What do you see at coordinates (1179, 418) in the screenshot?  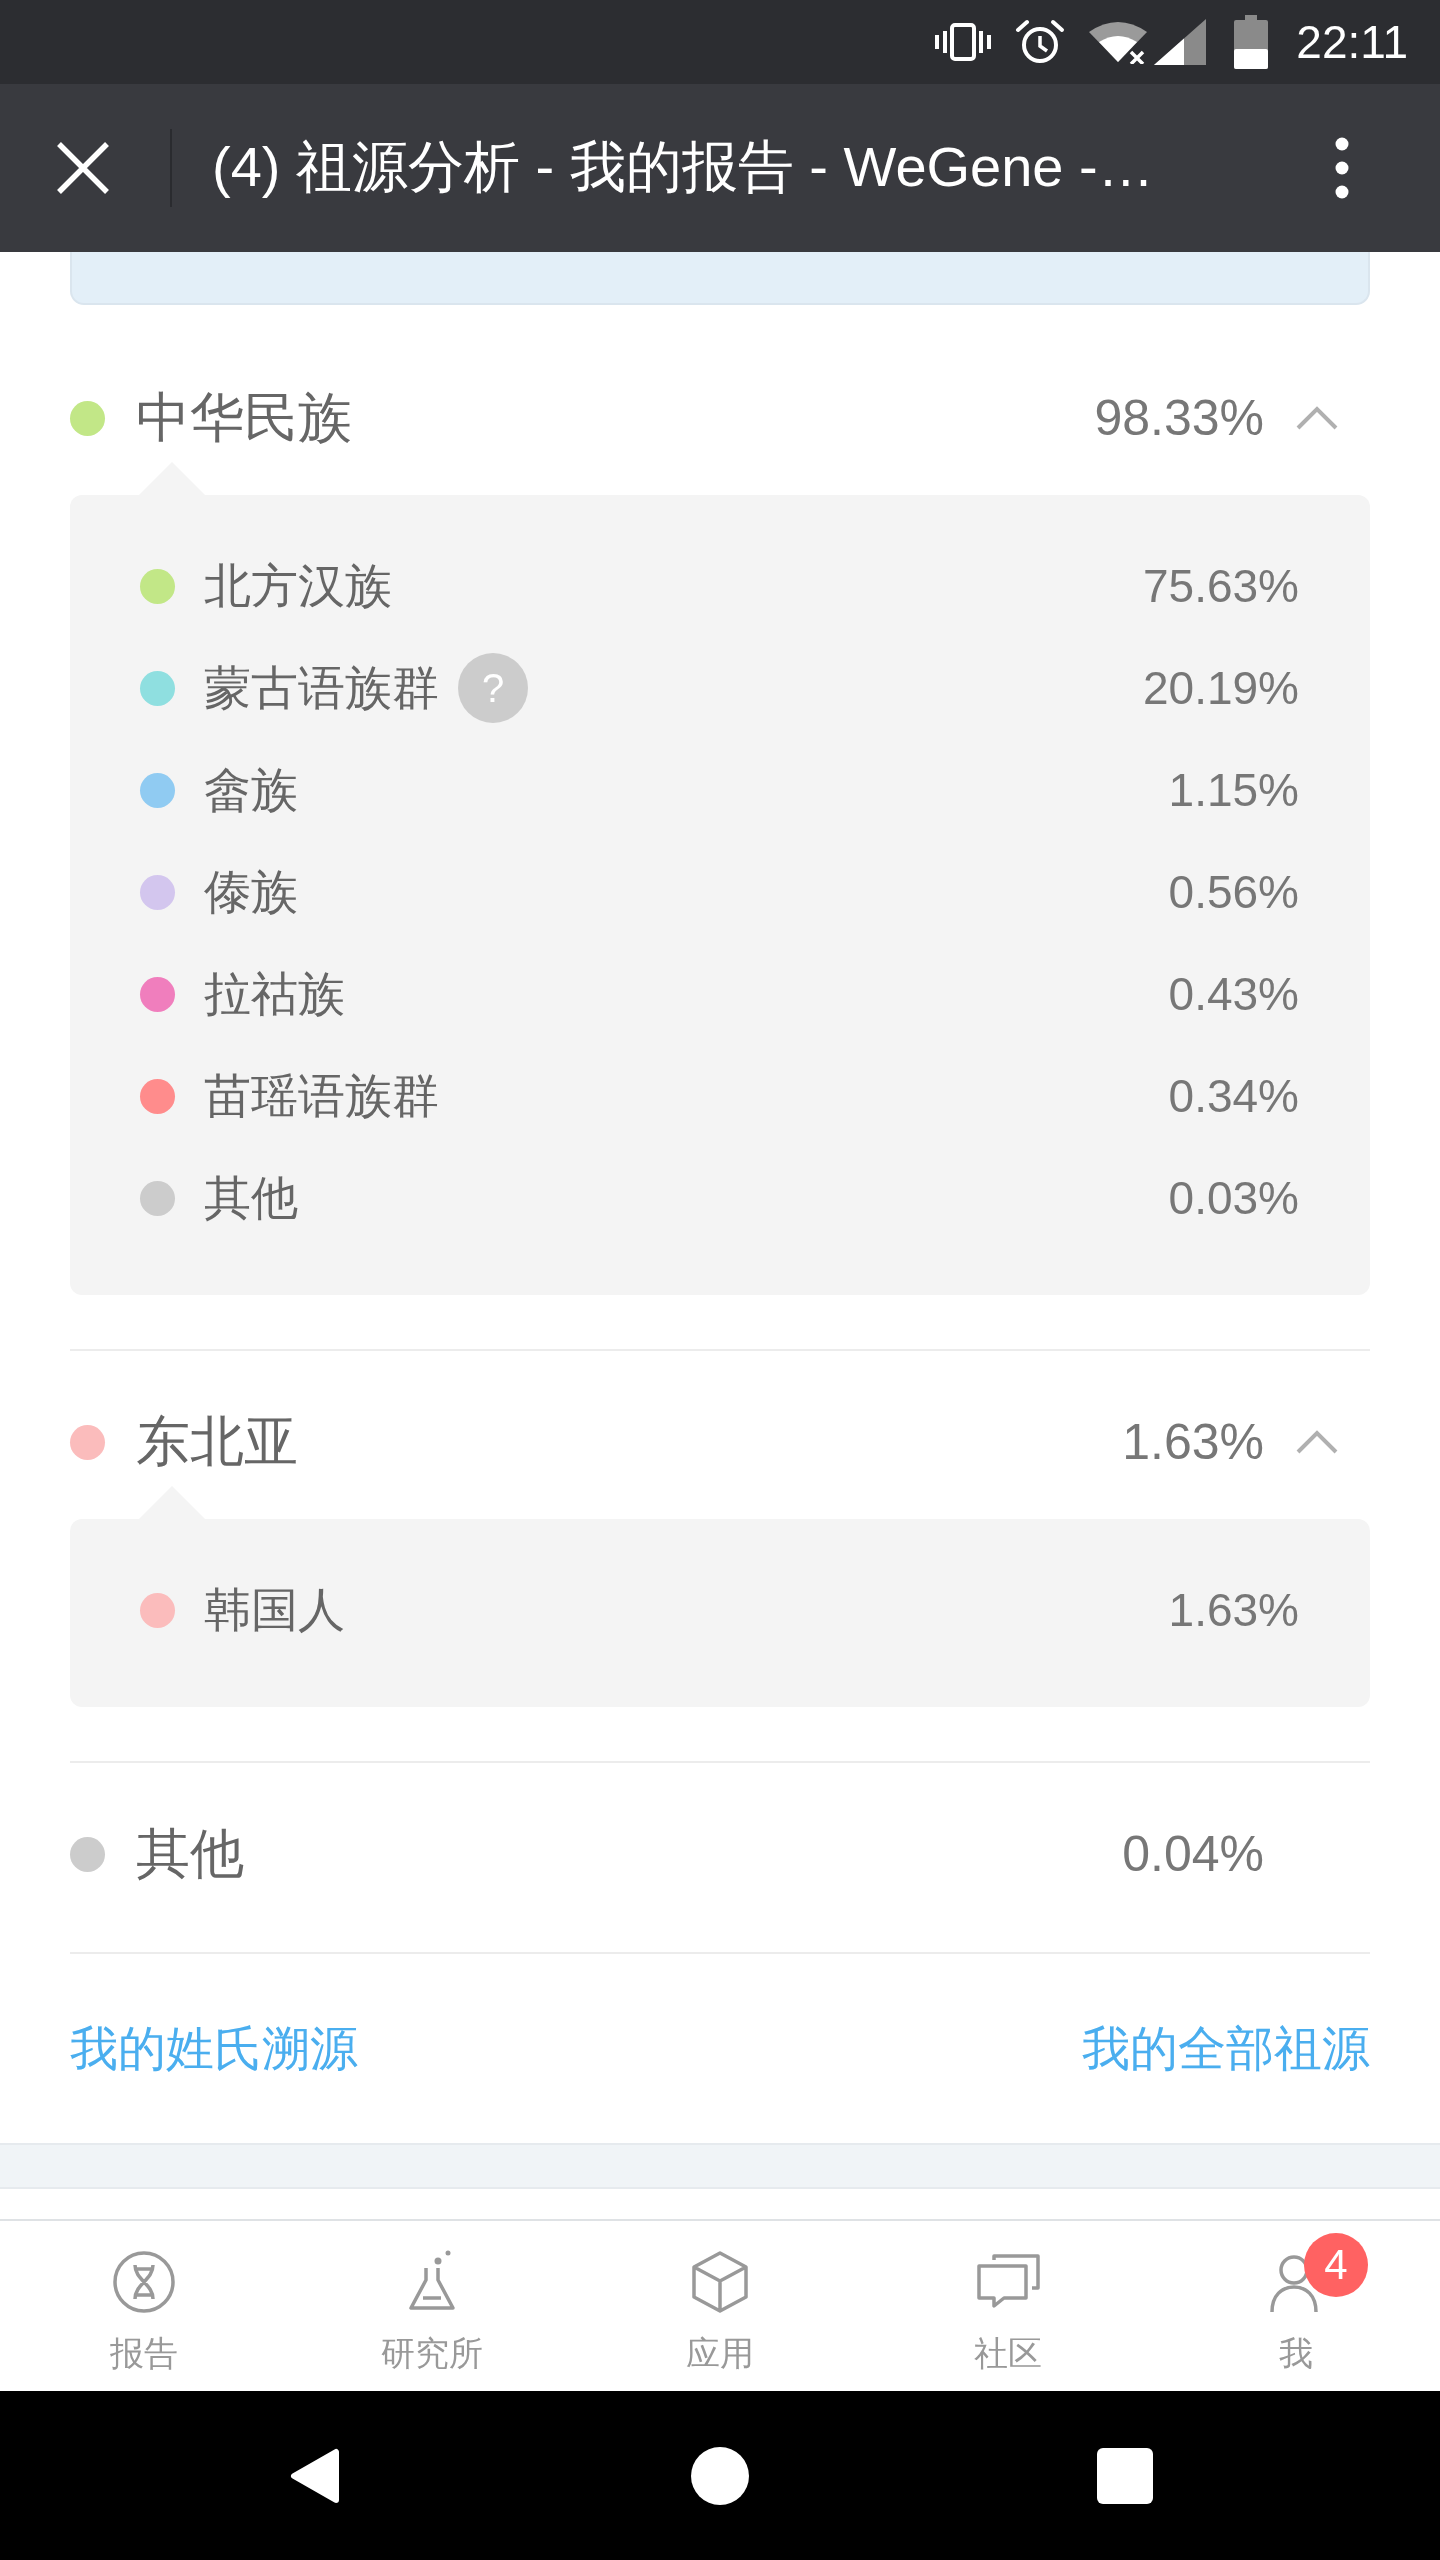 I see `group-percent: 98.33%` at bounding box center [1179, 418].